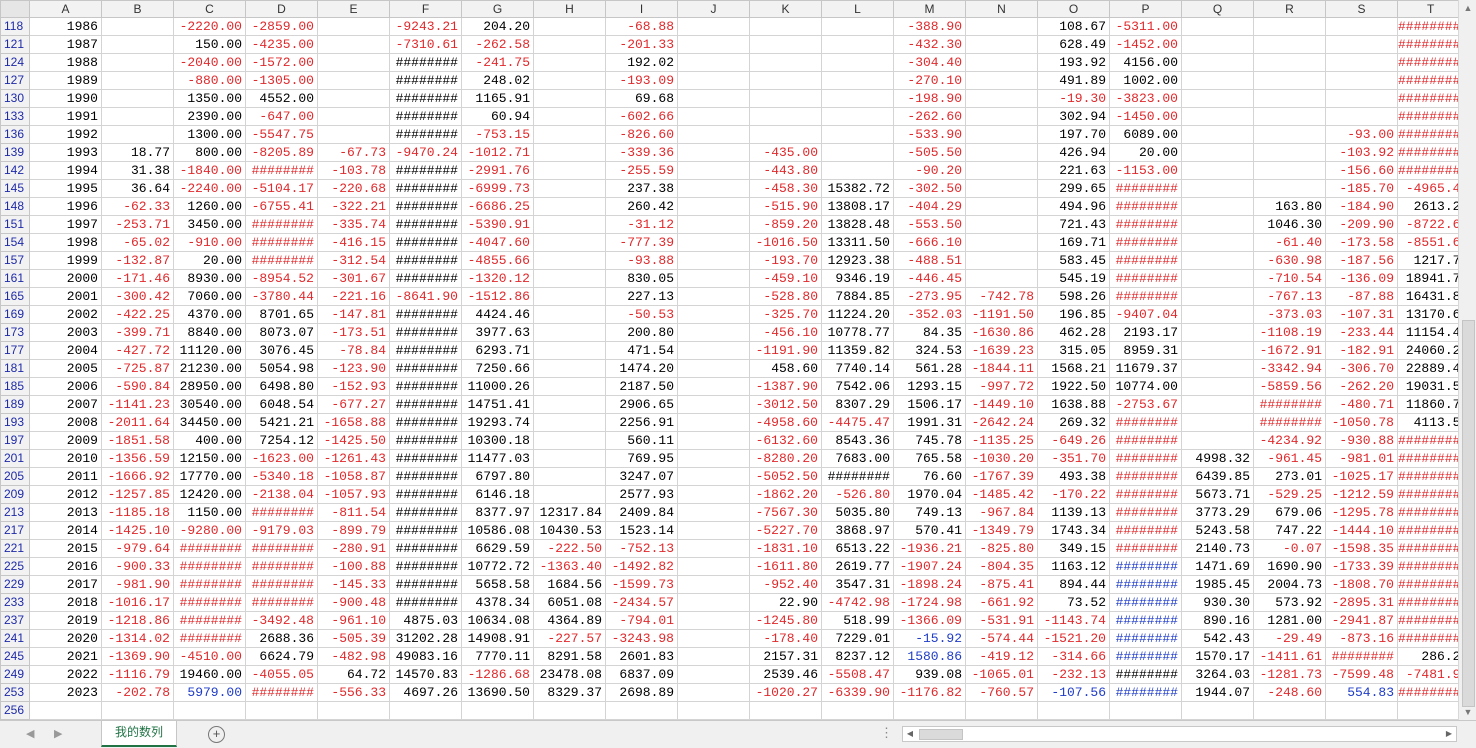 The height and width of the screenshot is (748, 1476). I want to click on cell-b, so click(137, 26).